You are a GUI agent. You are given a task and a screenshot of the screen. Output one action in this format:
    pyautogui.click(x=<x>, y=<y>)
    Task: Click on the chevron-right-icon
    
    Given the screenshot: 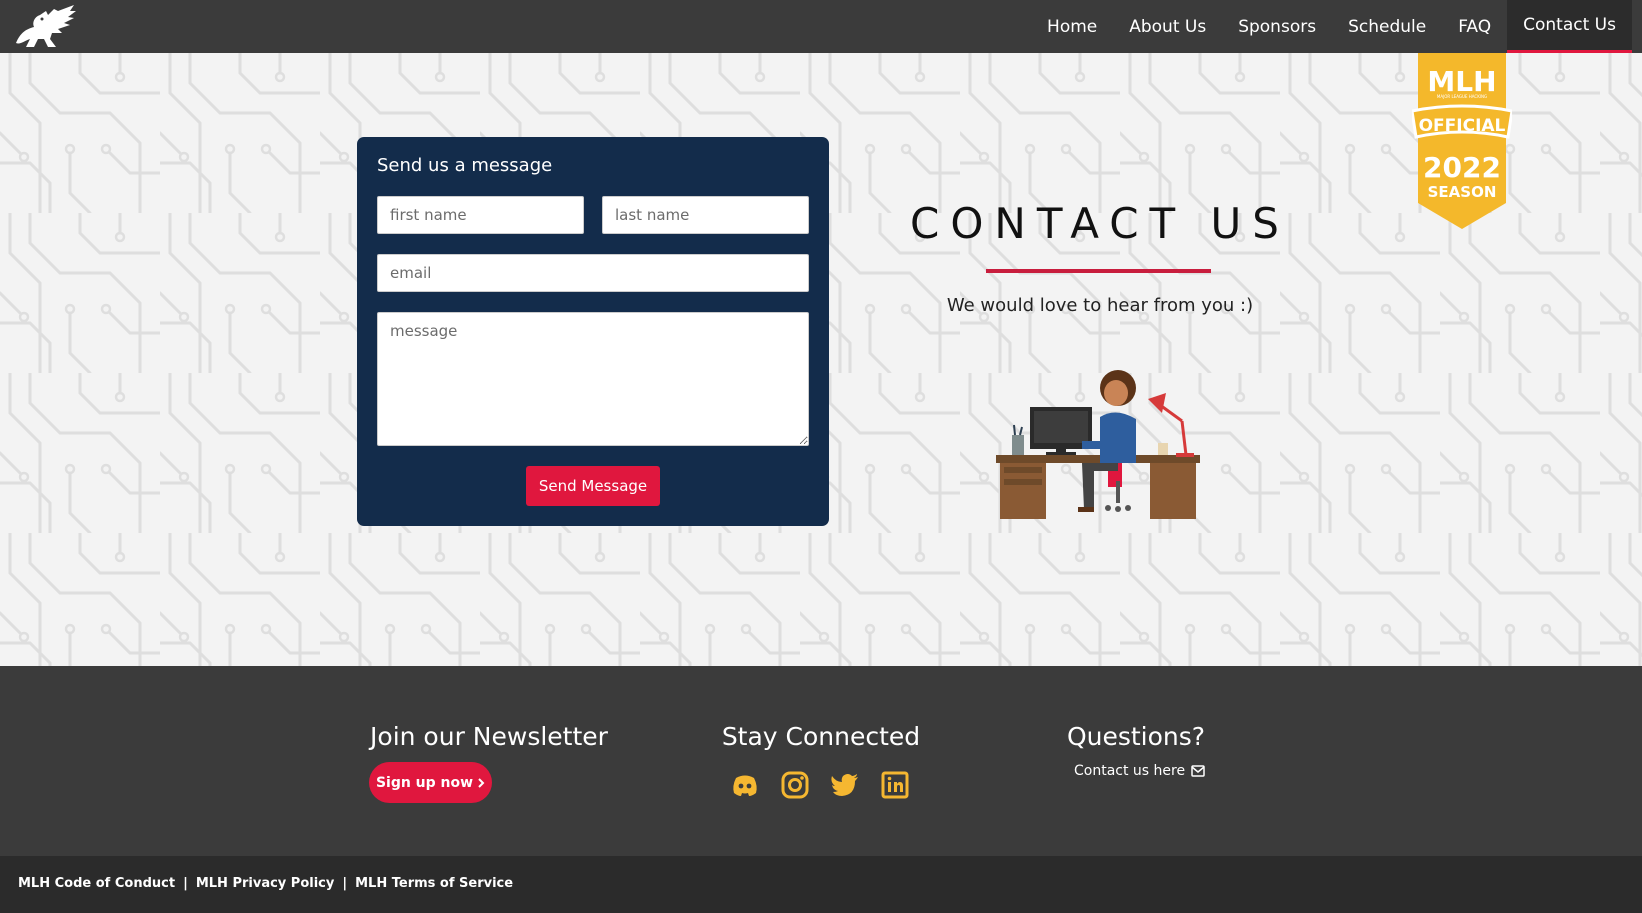 What is the action you would take?
    pyautogui.click(x=481, y=782)
    